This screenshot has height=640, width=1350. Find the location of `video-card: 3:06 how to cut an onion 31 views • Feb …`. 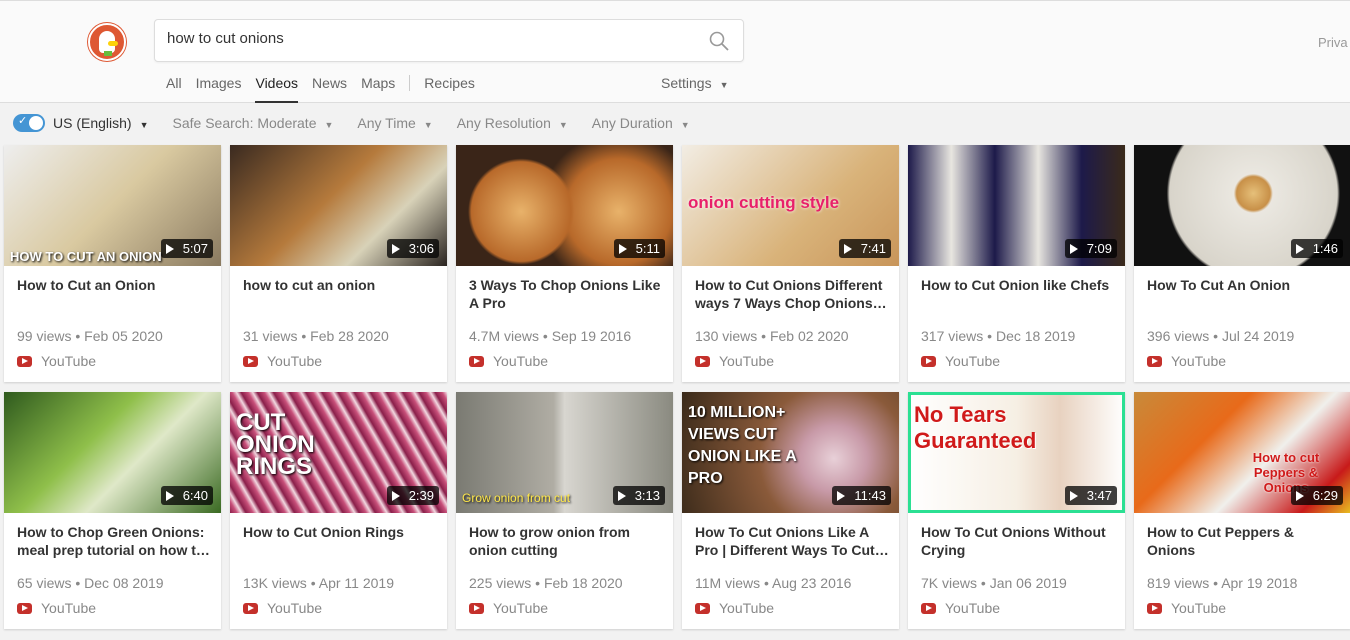

video-card: 3:06 how to cut an onion 31 views • Feb … is located at coordinates (338, 263).